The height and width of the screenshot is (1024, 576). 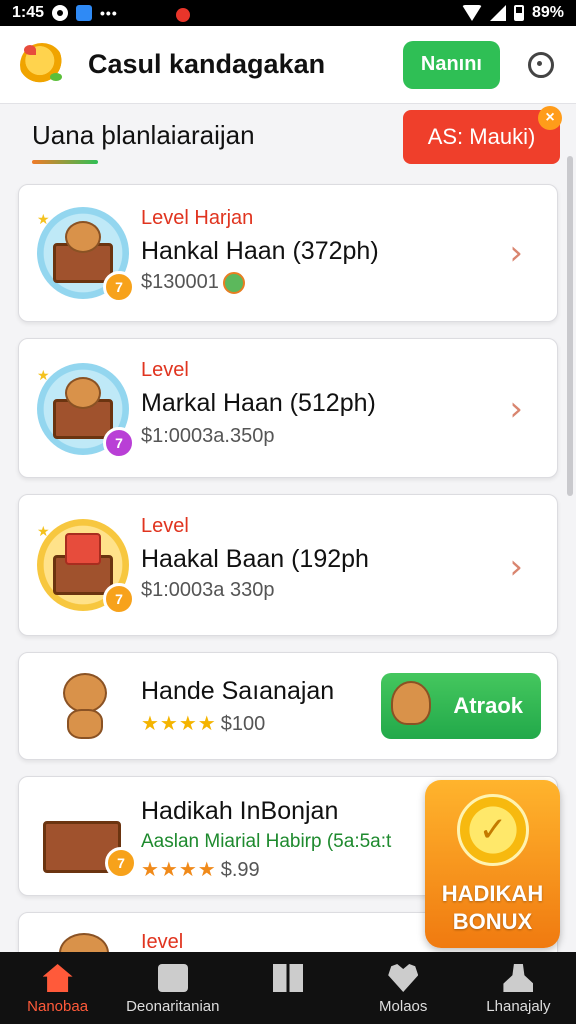 What do you see at coordinates (162, 942) in the screenshot?
I see `level-label: Ievel` at bounding box center [162, 942].